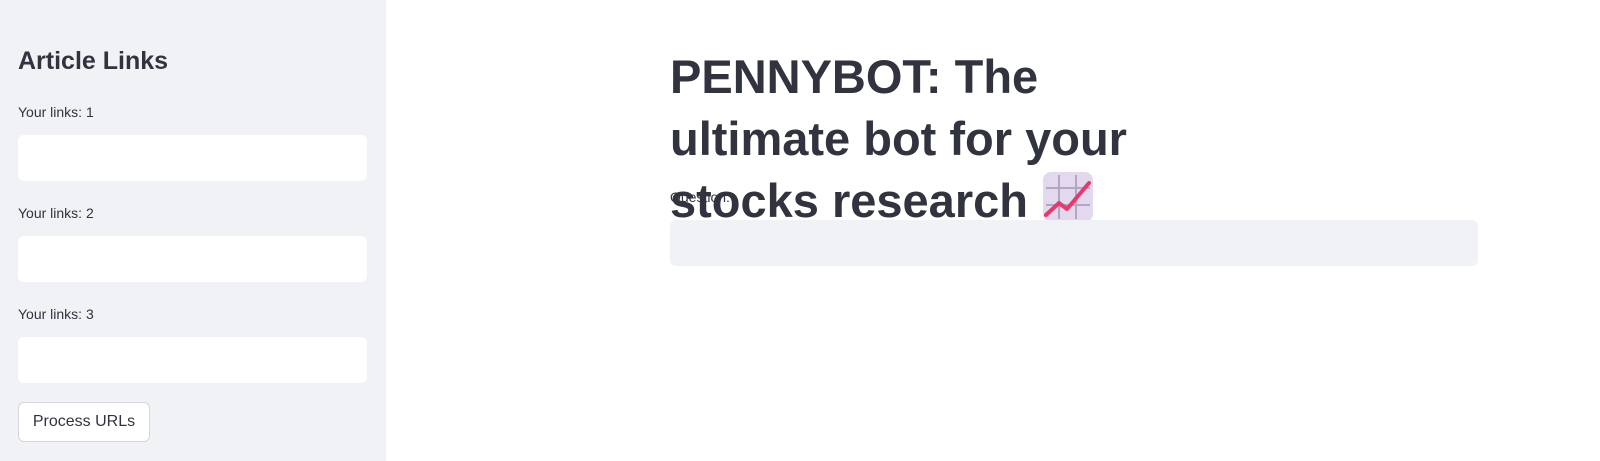 This screenshot has width=1600, height=461. I want to click on sidebar-title: Article Links, so click(93, 61).